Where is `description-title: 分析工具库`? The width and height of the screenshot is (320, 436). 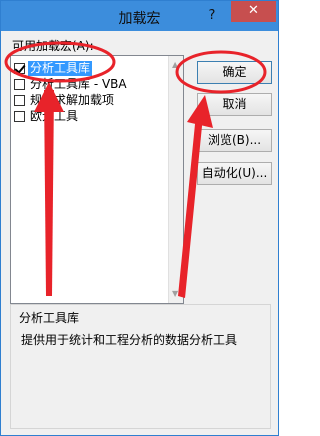
description-title: 分析工具库 is located at coordinates (49, 318).